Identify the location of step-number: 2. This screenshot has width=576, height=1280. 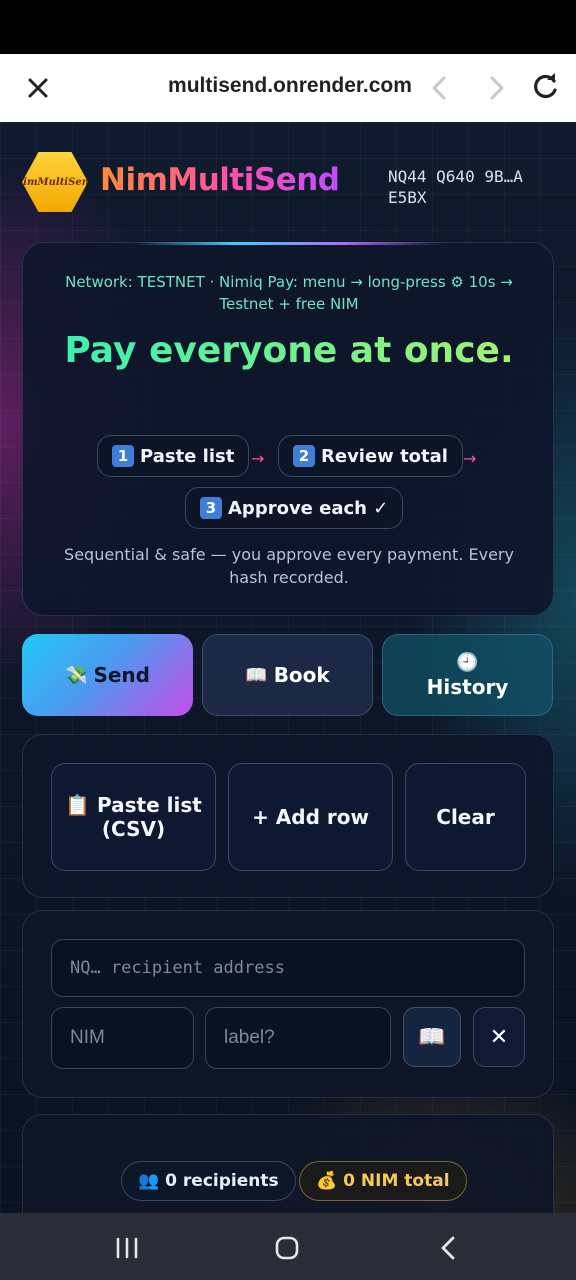
(304, 456).